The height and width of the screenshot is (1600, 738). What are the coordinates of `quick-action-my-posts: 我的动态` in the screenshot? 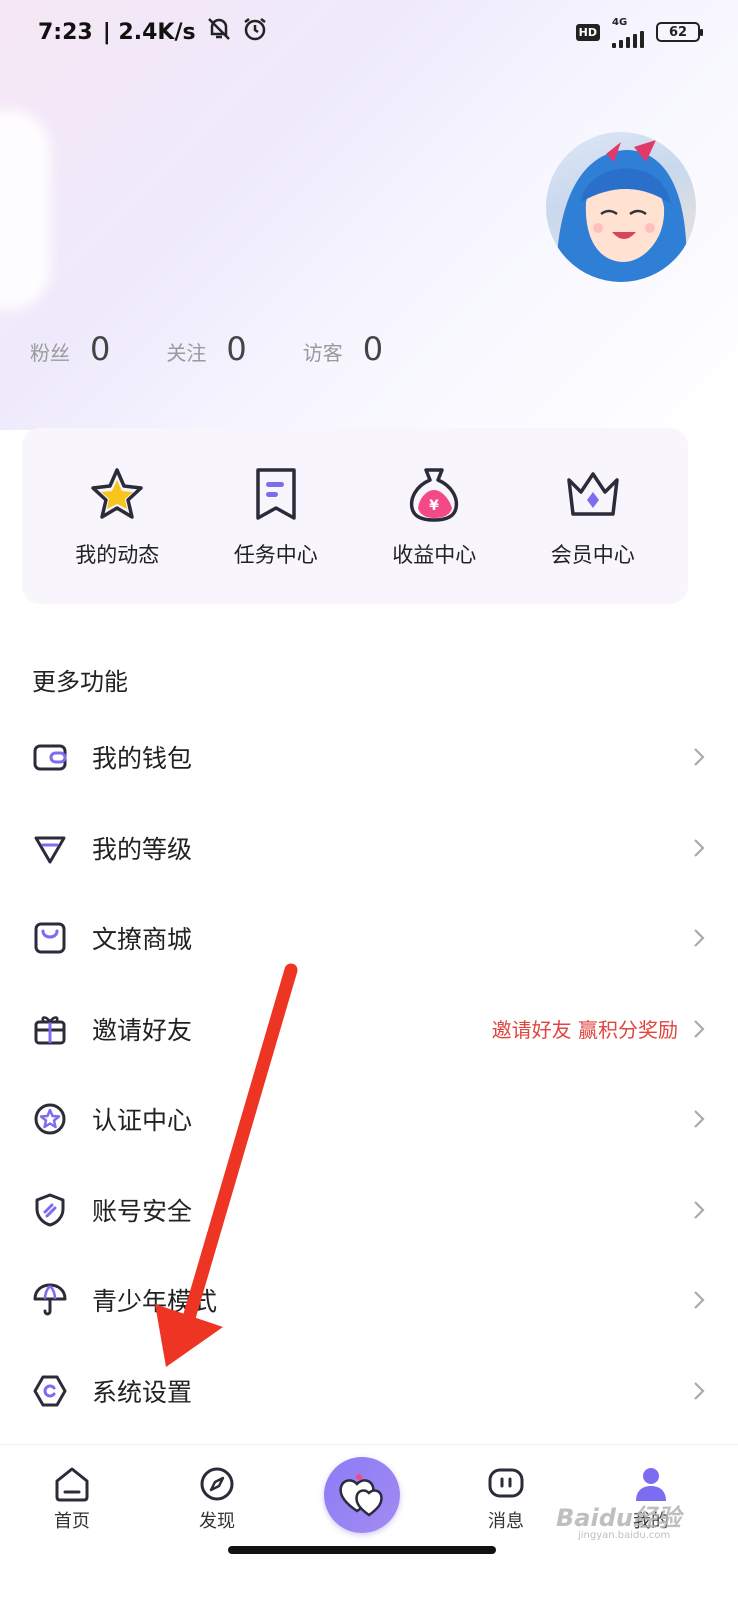 It's located at (117, 516).